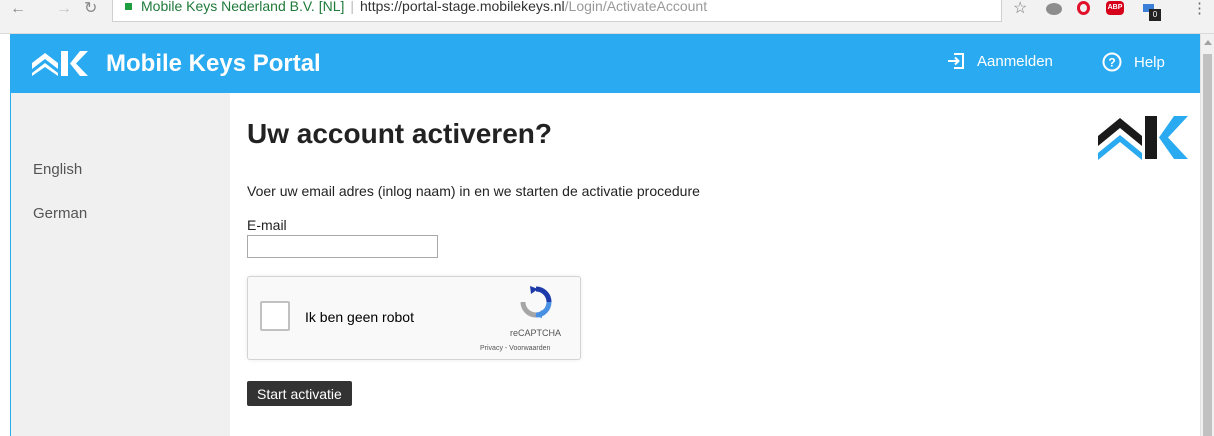 The height and width of the screenshot is (436, 1214). I want to click on recaptcha-label: Ik ben geen robot, so click(359, 317).